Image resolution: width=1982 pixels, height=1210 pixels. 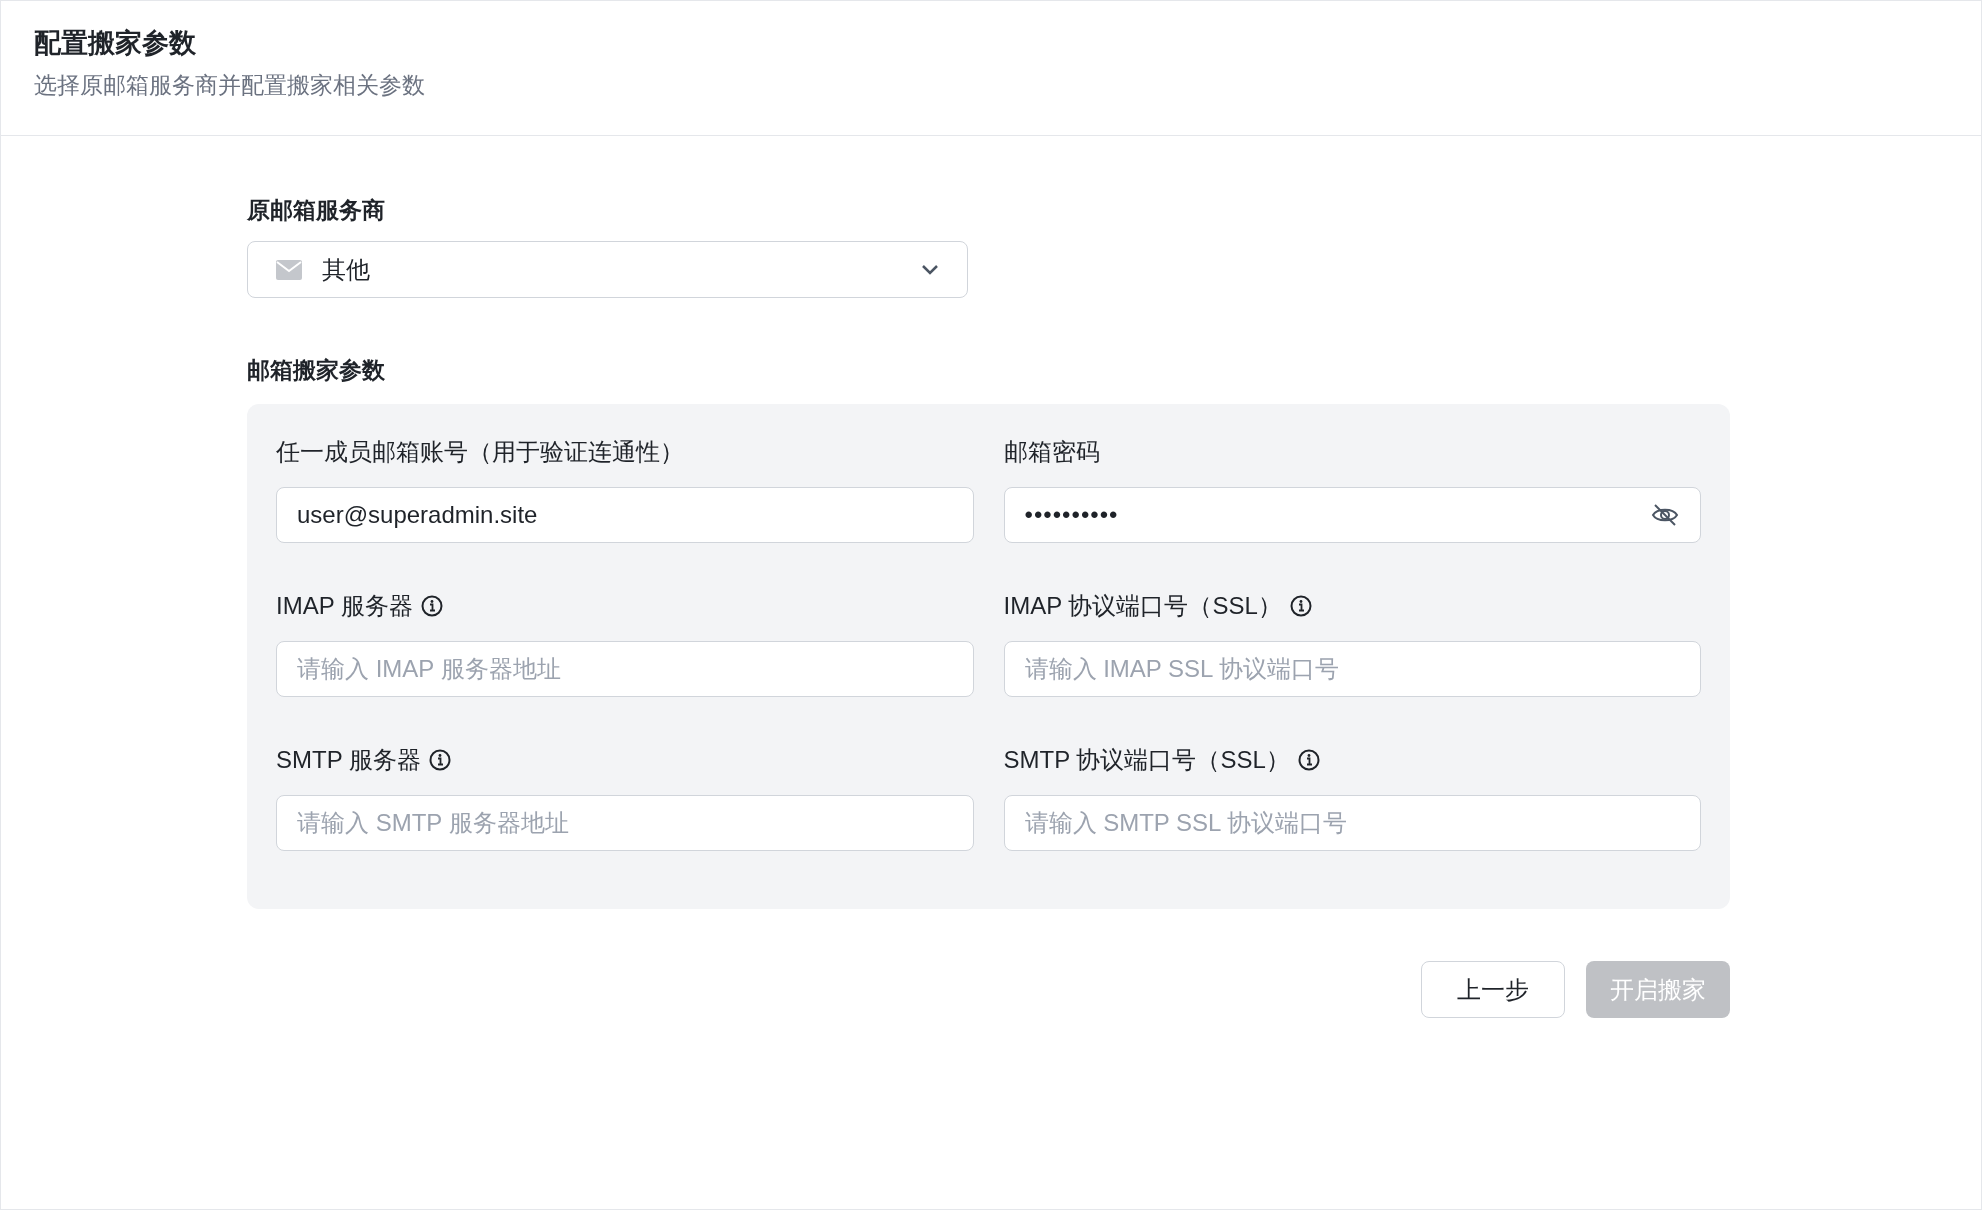 I want to click on input-field: 请输入 SMTP SSL 协议端口号, so click(x=1352, y=823).